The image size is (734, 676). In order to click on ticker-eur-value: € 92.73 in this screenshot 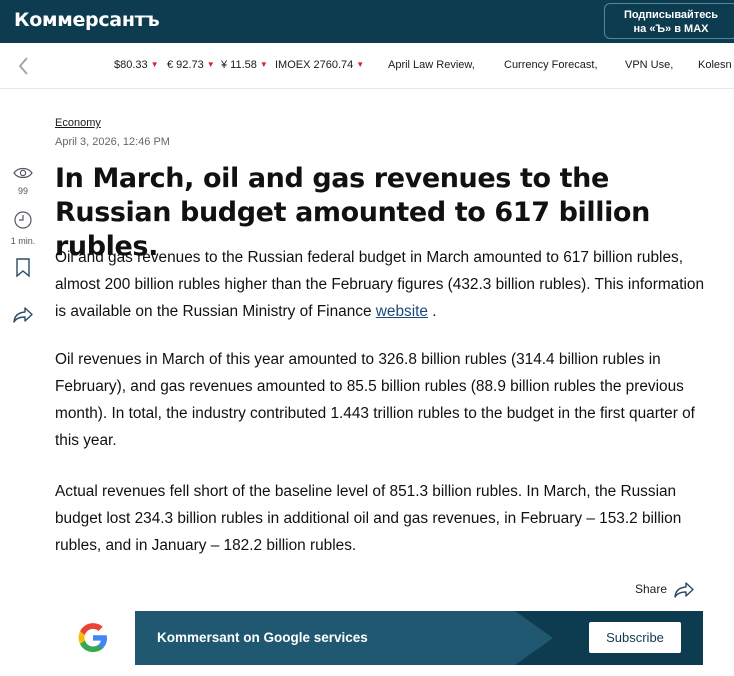, I will do `click(185, 65)`.